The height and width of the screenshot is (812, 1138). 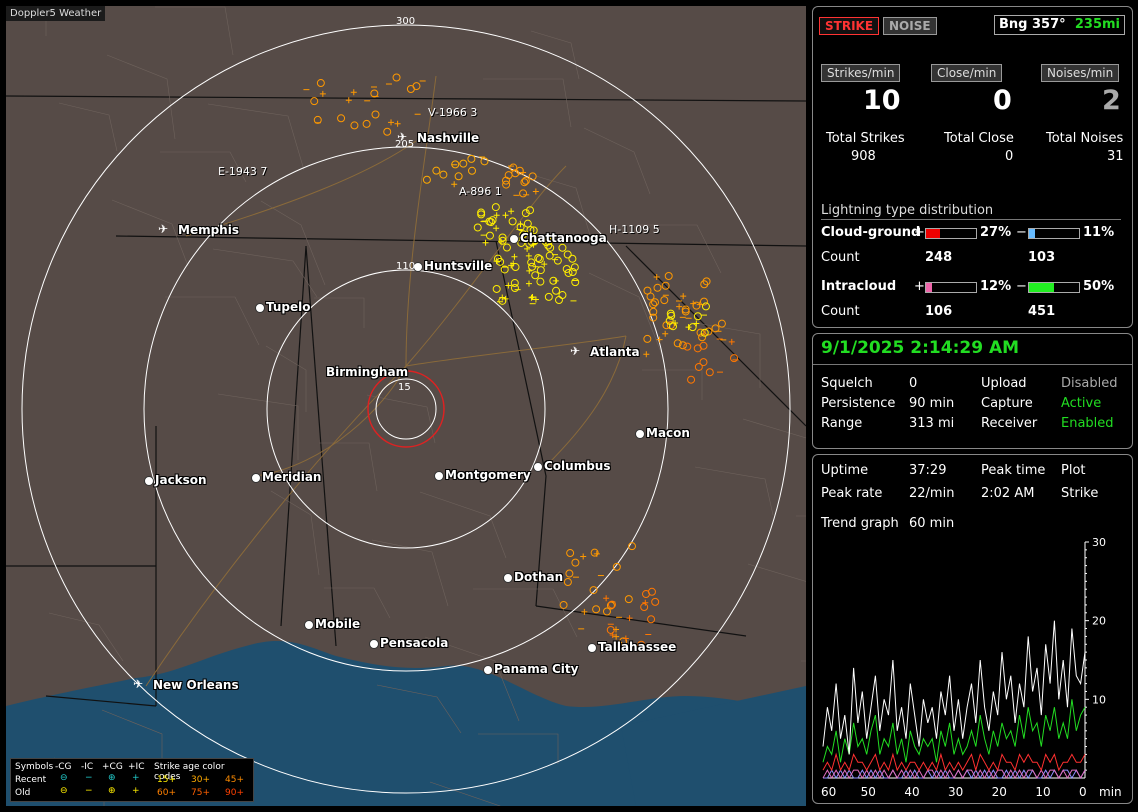 I want to click on ic-negative-pct: 50%, so click(x=1099, y=286).